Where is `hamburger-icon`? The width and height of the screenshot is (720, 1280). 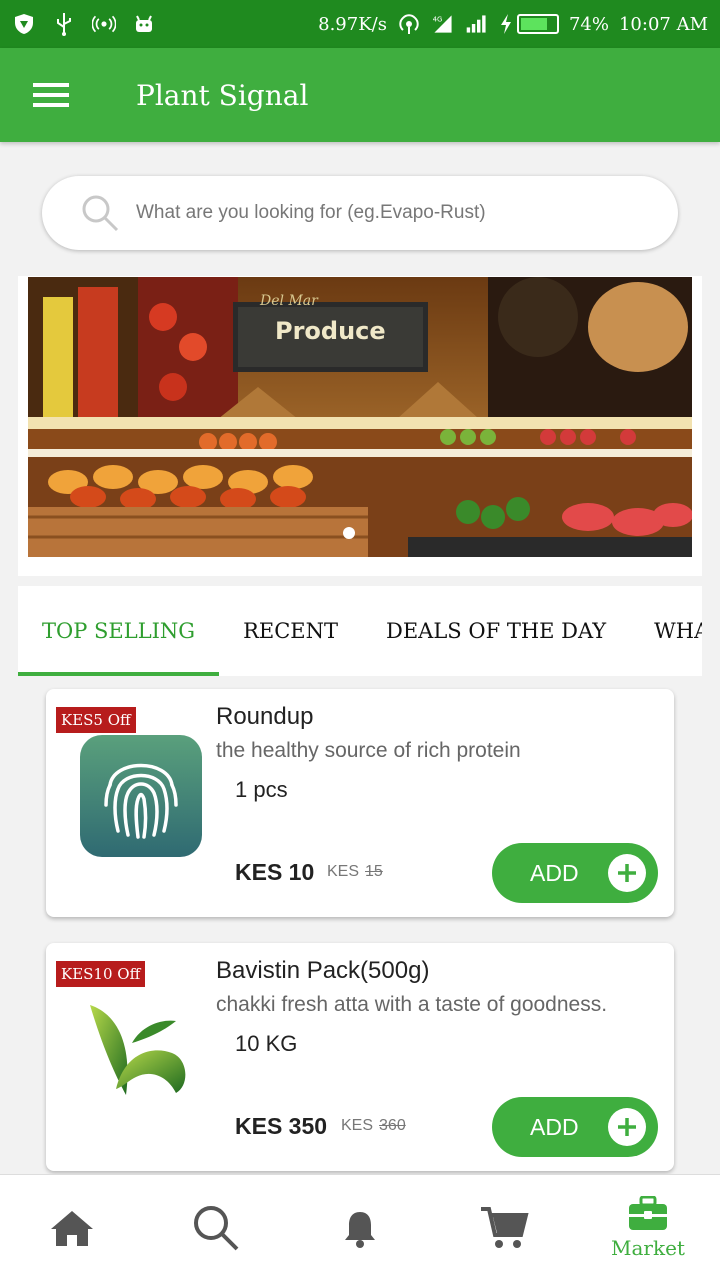 hamburger-icon is located at coordinates (51, 95).